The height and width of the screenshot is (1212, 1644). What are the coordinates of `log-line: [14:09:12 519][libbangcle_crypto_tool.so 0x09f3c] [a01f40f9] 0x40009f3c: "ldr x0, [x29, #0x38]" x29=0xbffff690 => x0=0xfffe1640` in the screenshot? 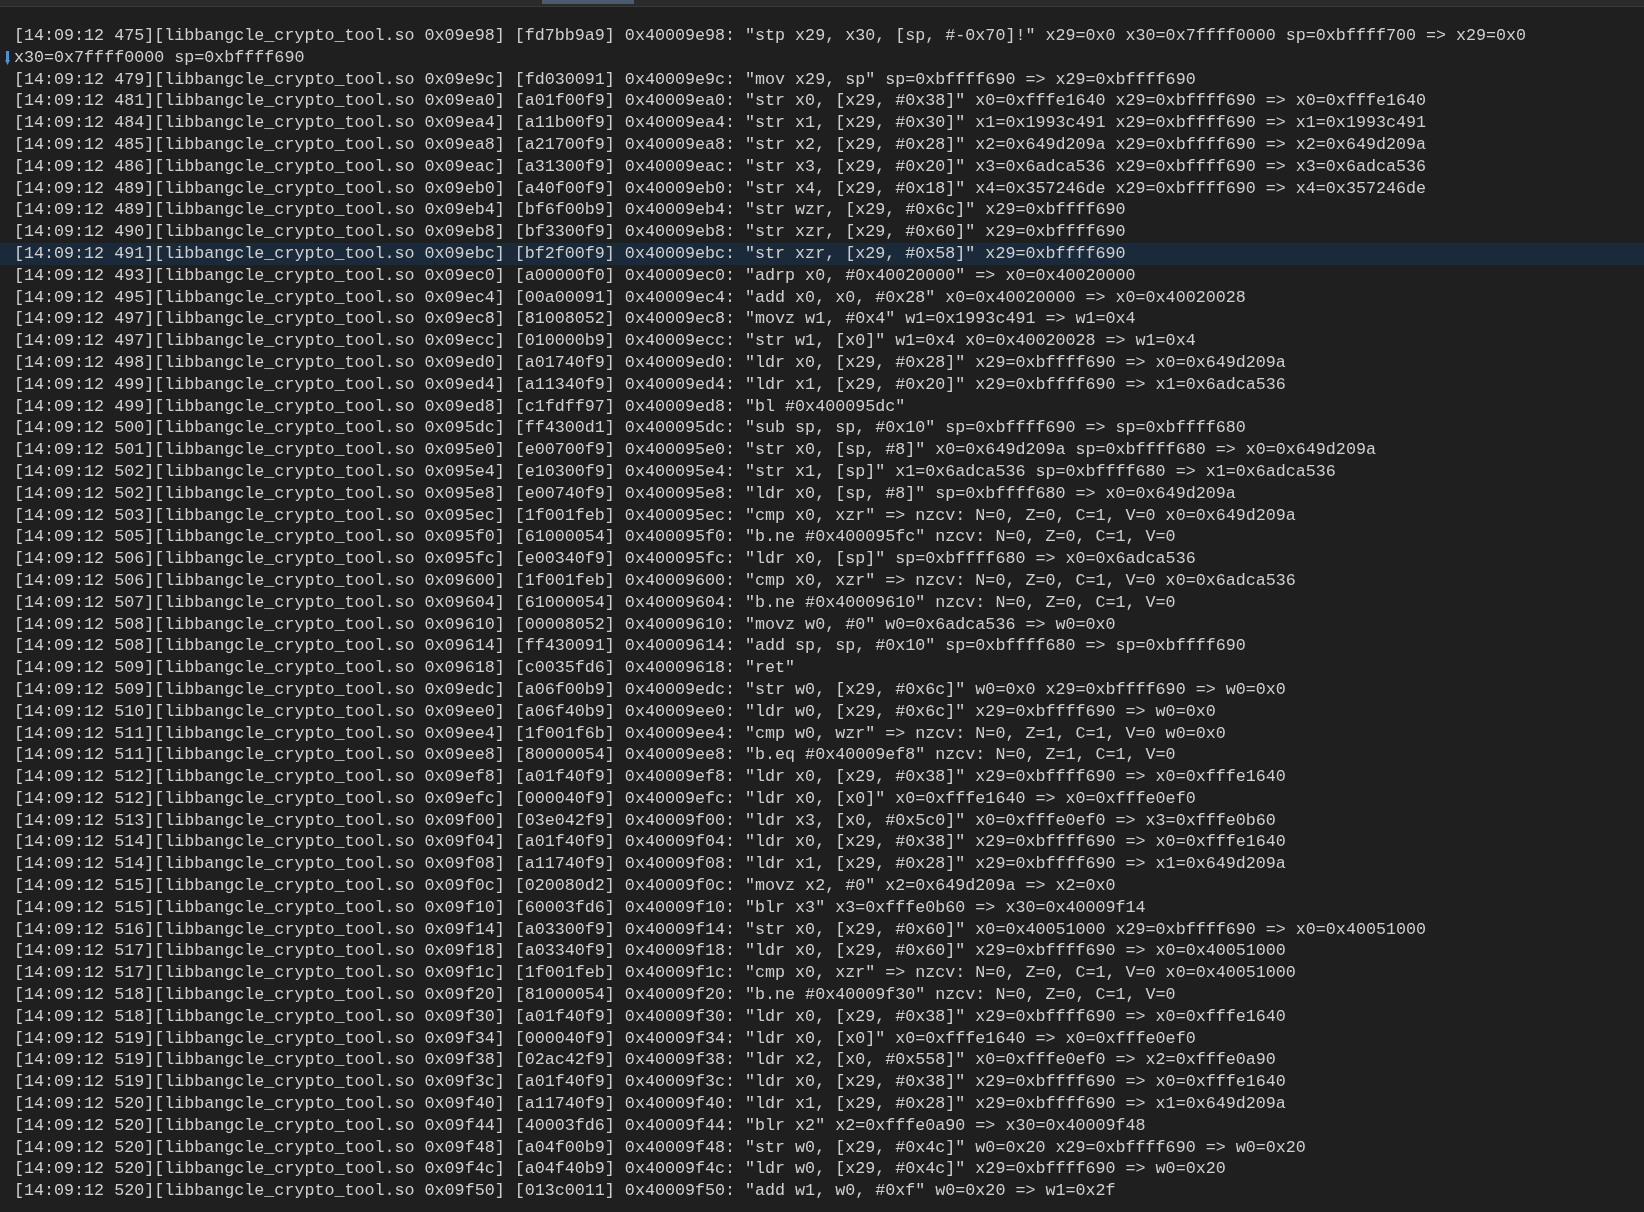 It's located at (650, 1082).